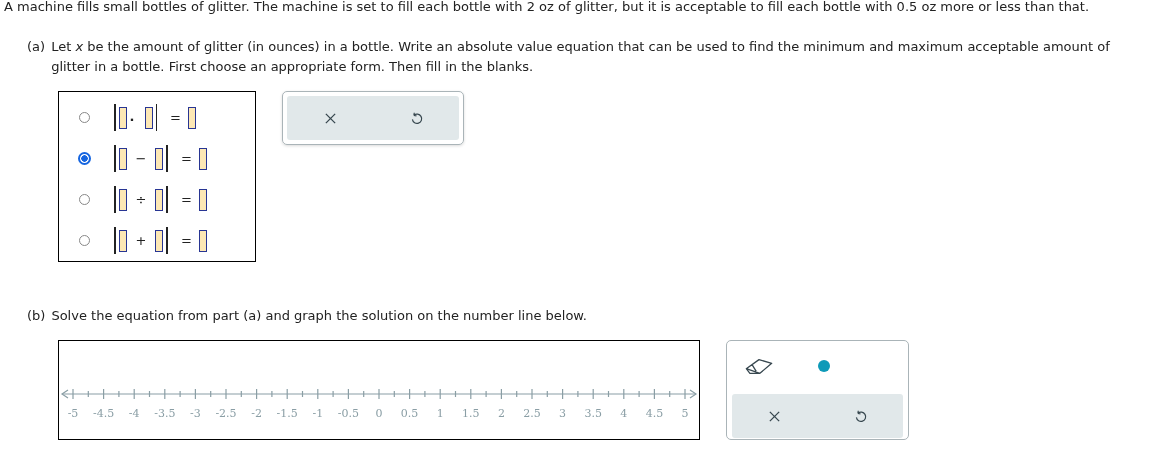 The image size is (1158, 456). Describe the element at coordinates (501, 413) in the screenshot. I see `tick-label: 2` at that location.